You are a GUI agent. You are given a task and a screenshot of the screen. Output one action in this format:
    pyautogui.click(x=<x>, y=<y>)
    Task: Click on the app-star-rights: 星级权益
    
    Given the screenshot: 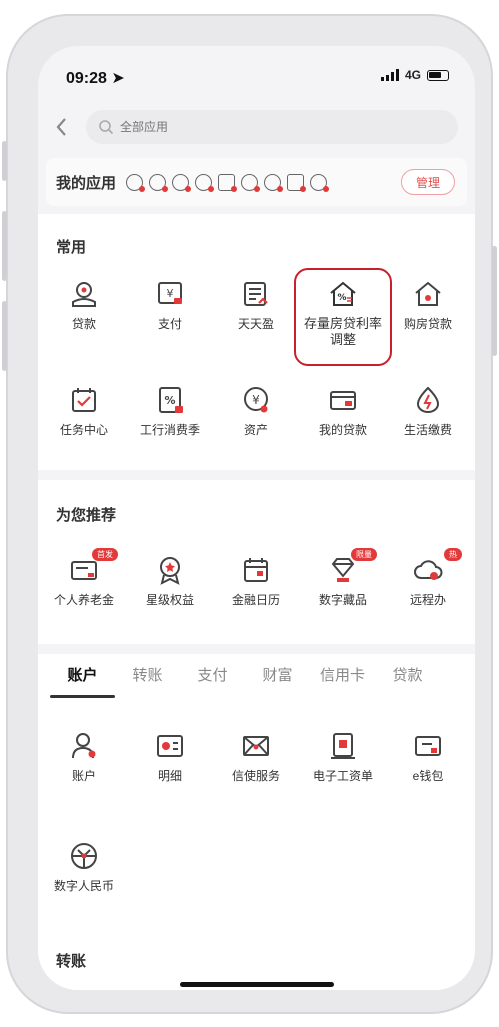 What is the action you would take?
    pyautogui.click(x=170, y=581)
    